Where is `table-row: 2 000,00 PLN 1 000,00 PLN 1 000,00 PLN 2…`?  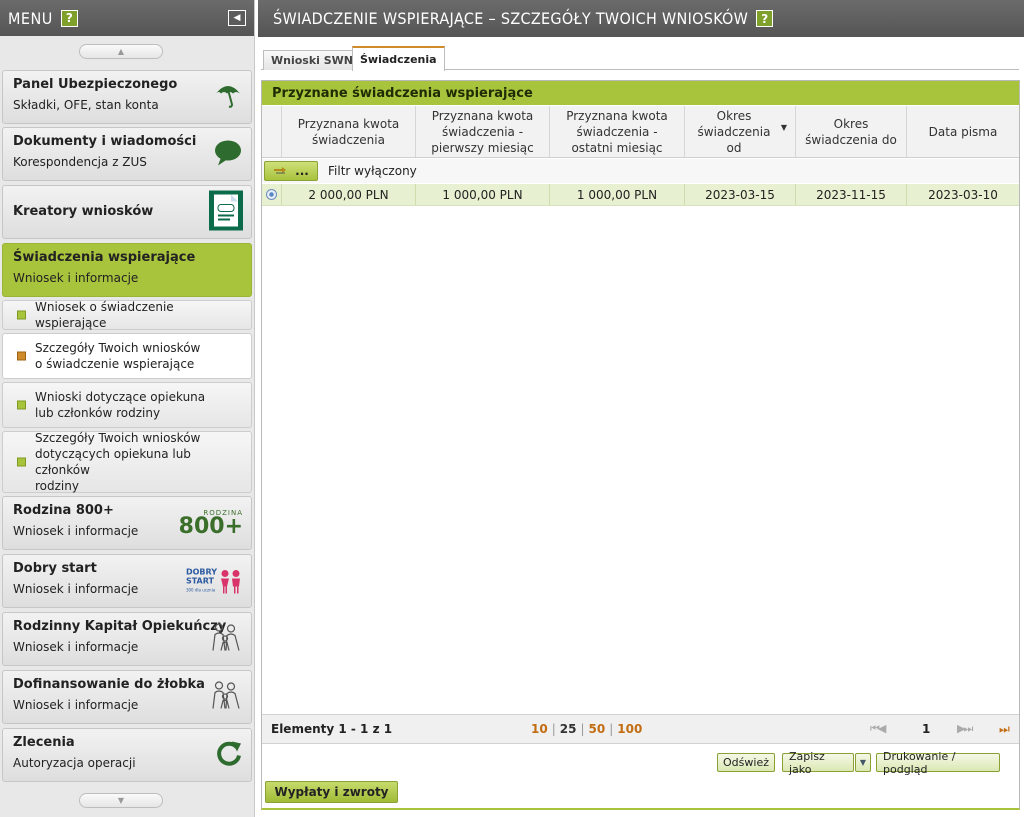 table-row: 2 000,00 PLN 1 000,00 PLN 1 000,00 PLN 2… is located at coordinates (640, 195).